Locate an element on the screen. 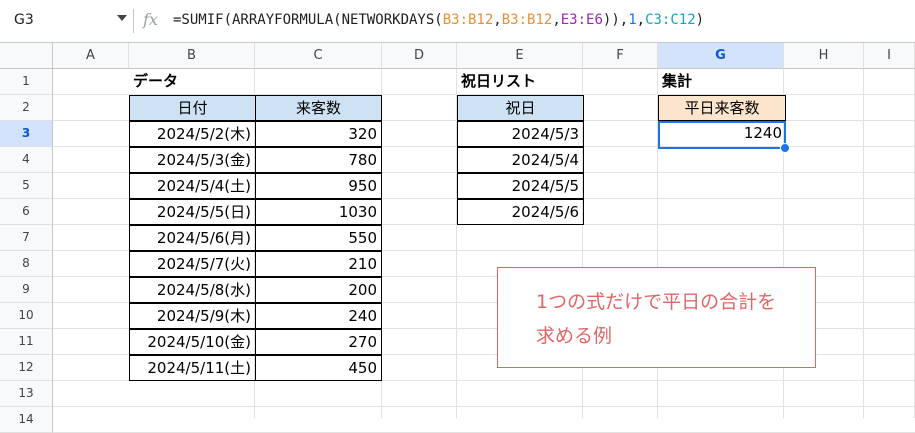 The width and height of the screenshot is (915, 433). visitor-count-cell: 550 is located at coordinates (318, 238).